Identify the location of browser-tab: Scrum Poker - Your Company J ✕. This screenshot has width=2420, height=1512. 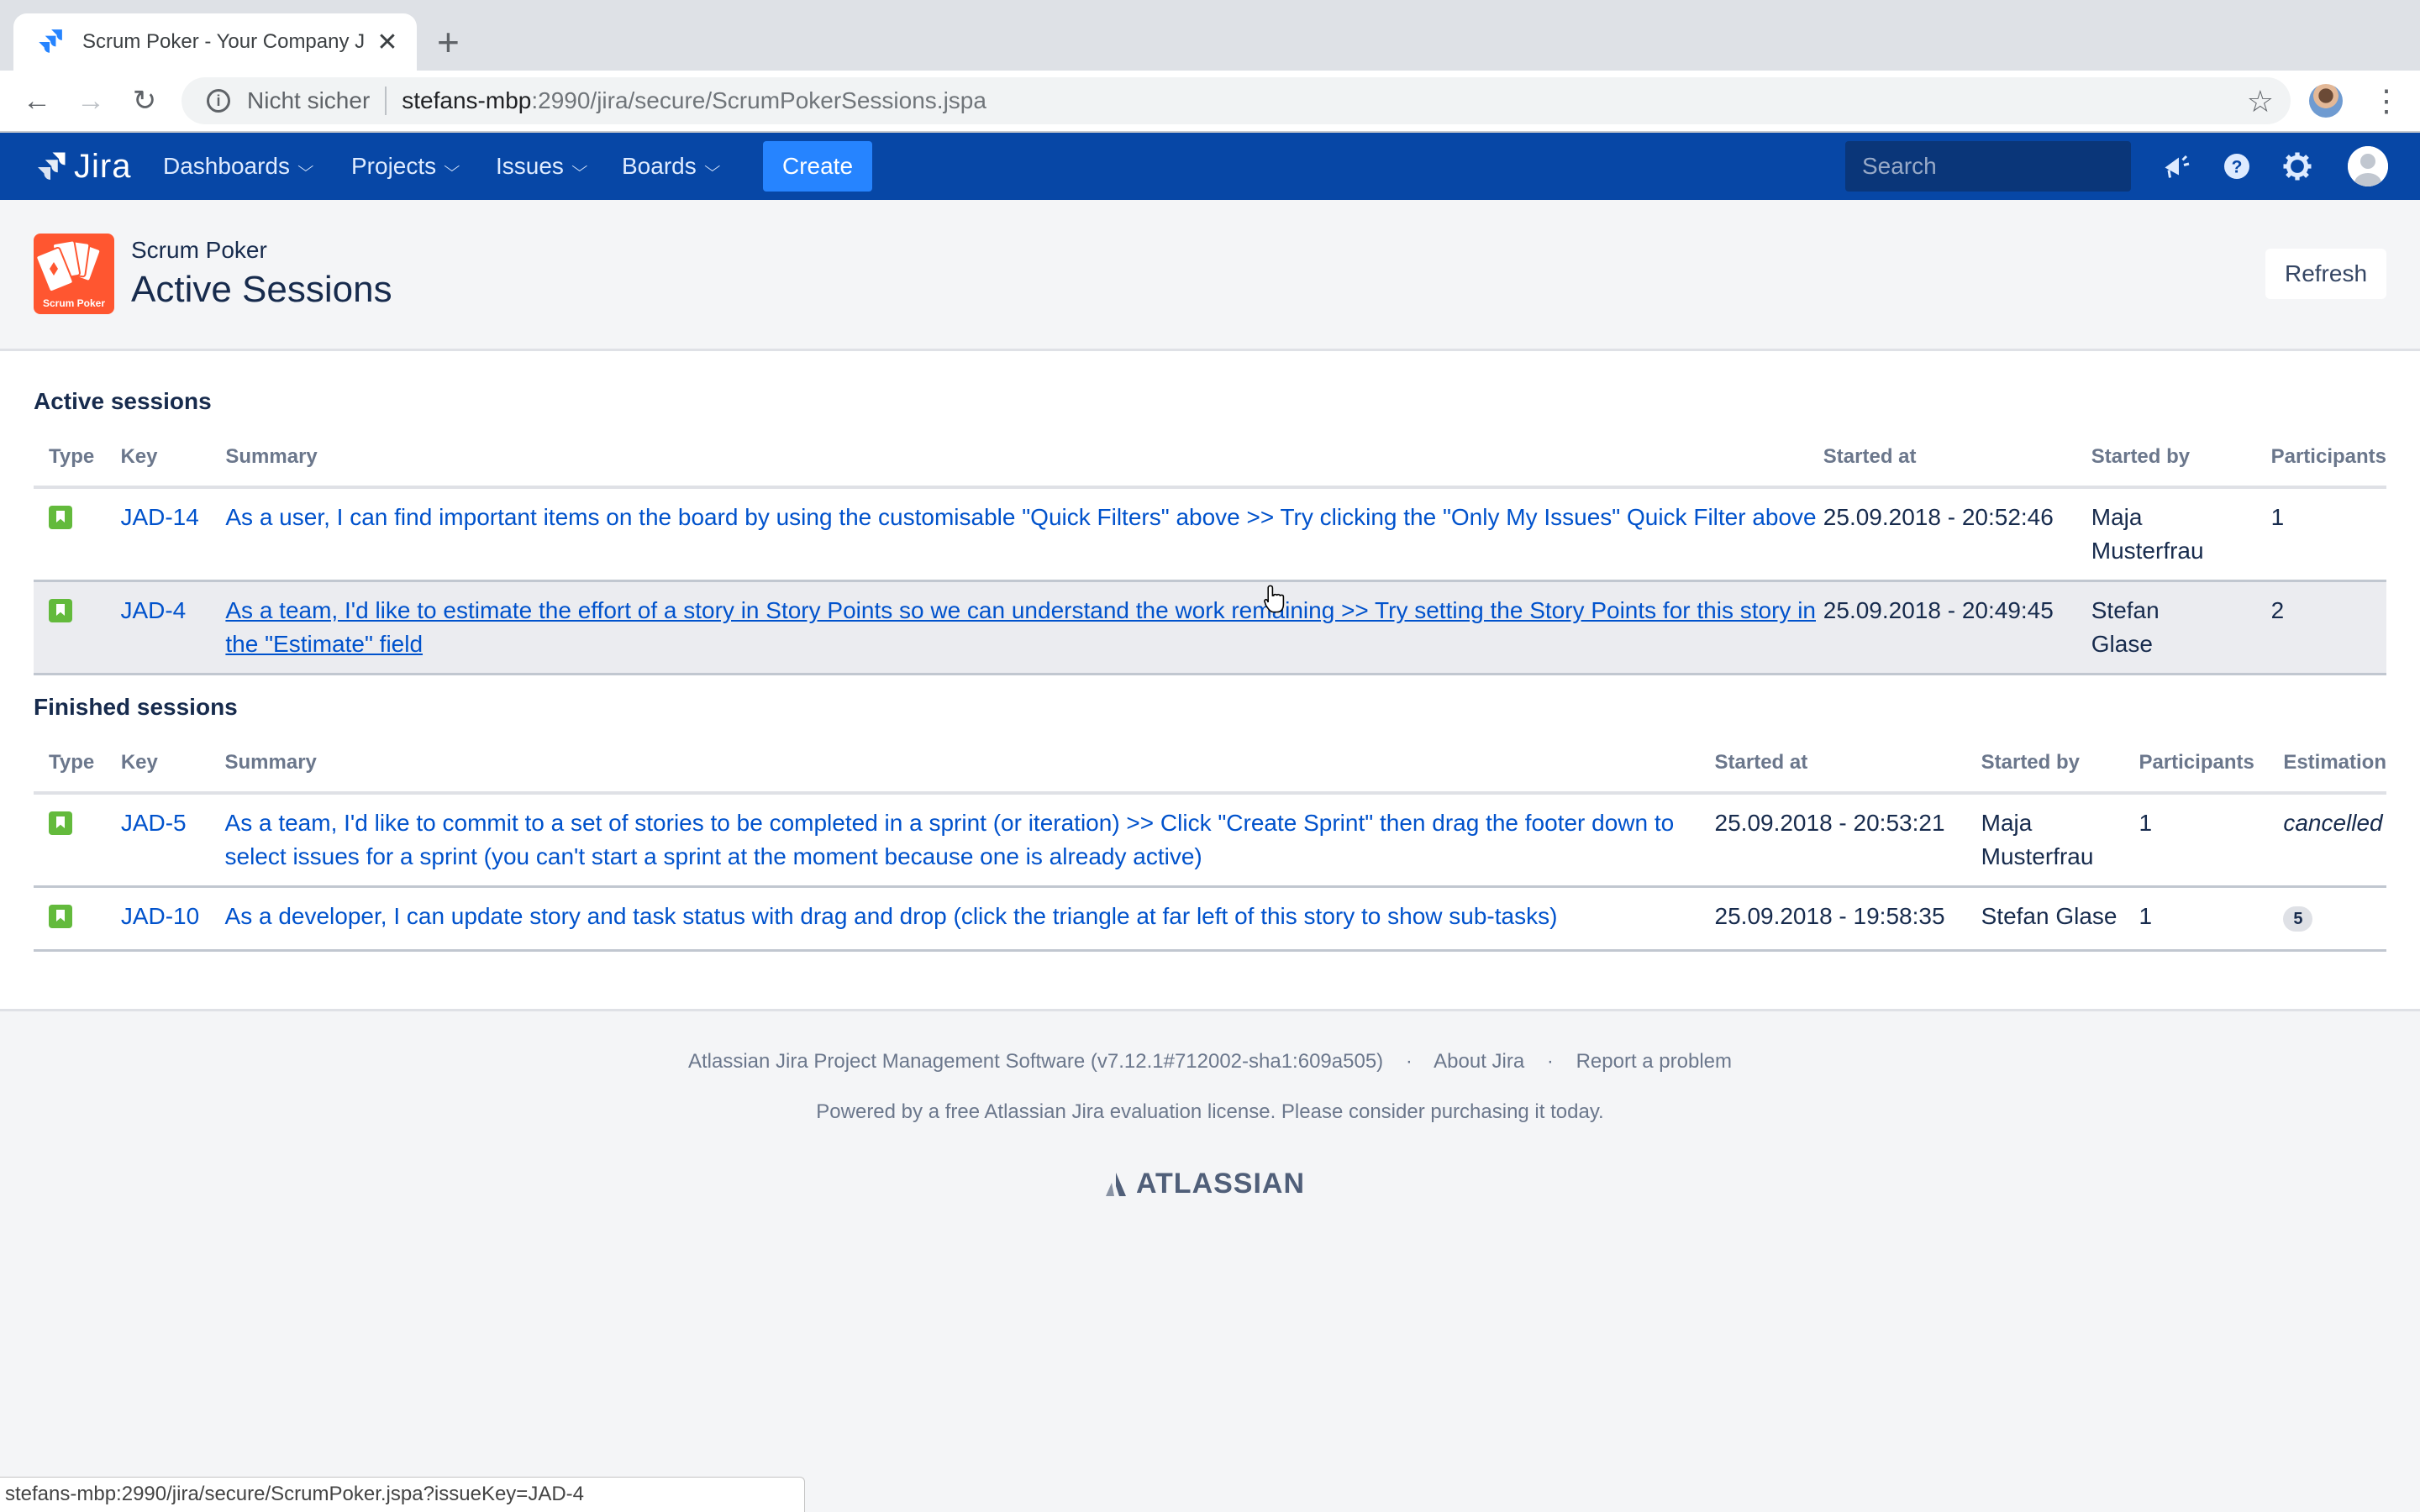
(215, 42).